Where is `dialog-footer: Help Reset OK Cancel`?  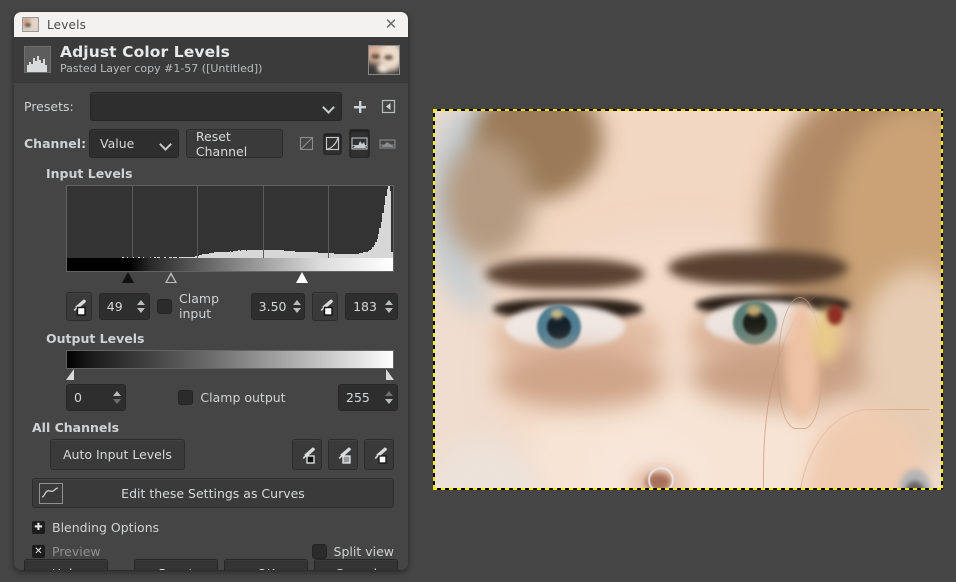
dialog-footer: Help Reset OK Cancel is located at coordinates (211, 564).